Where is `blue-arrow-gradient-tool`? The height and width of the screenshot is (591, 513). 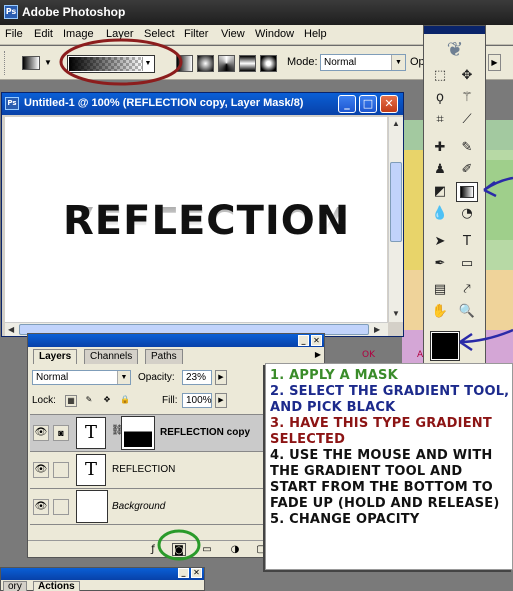 blue-arrow-gradient-tool is located at coordinates (498, 187).